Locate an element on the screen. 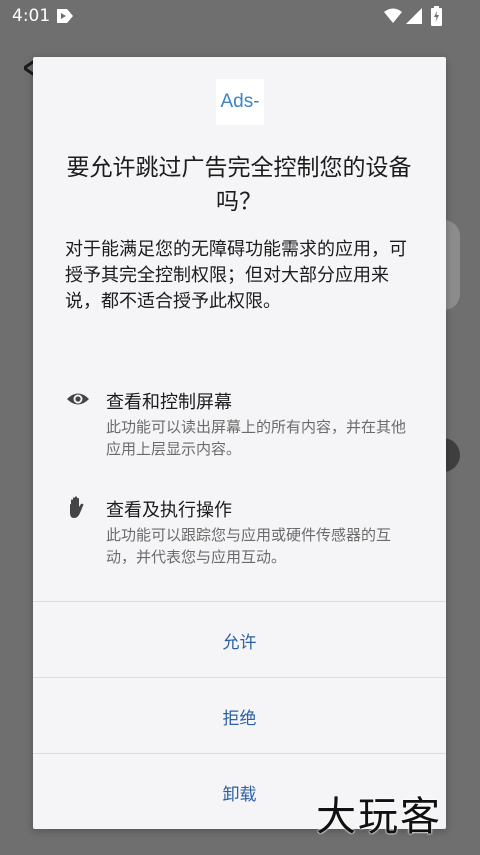 The height and width of the screenshot is (855, 480). dialog-title: 要允许跳过广告完全控制您的设备吗？ is located at coordinates (239, 185).